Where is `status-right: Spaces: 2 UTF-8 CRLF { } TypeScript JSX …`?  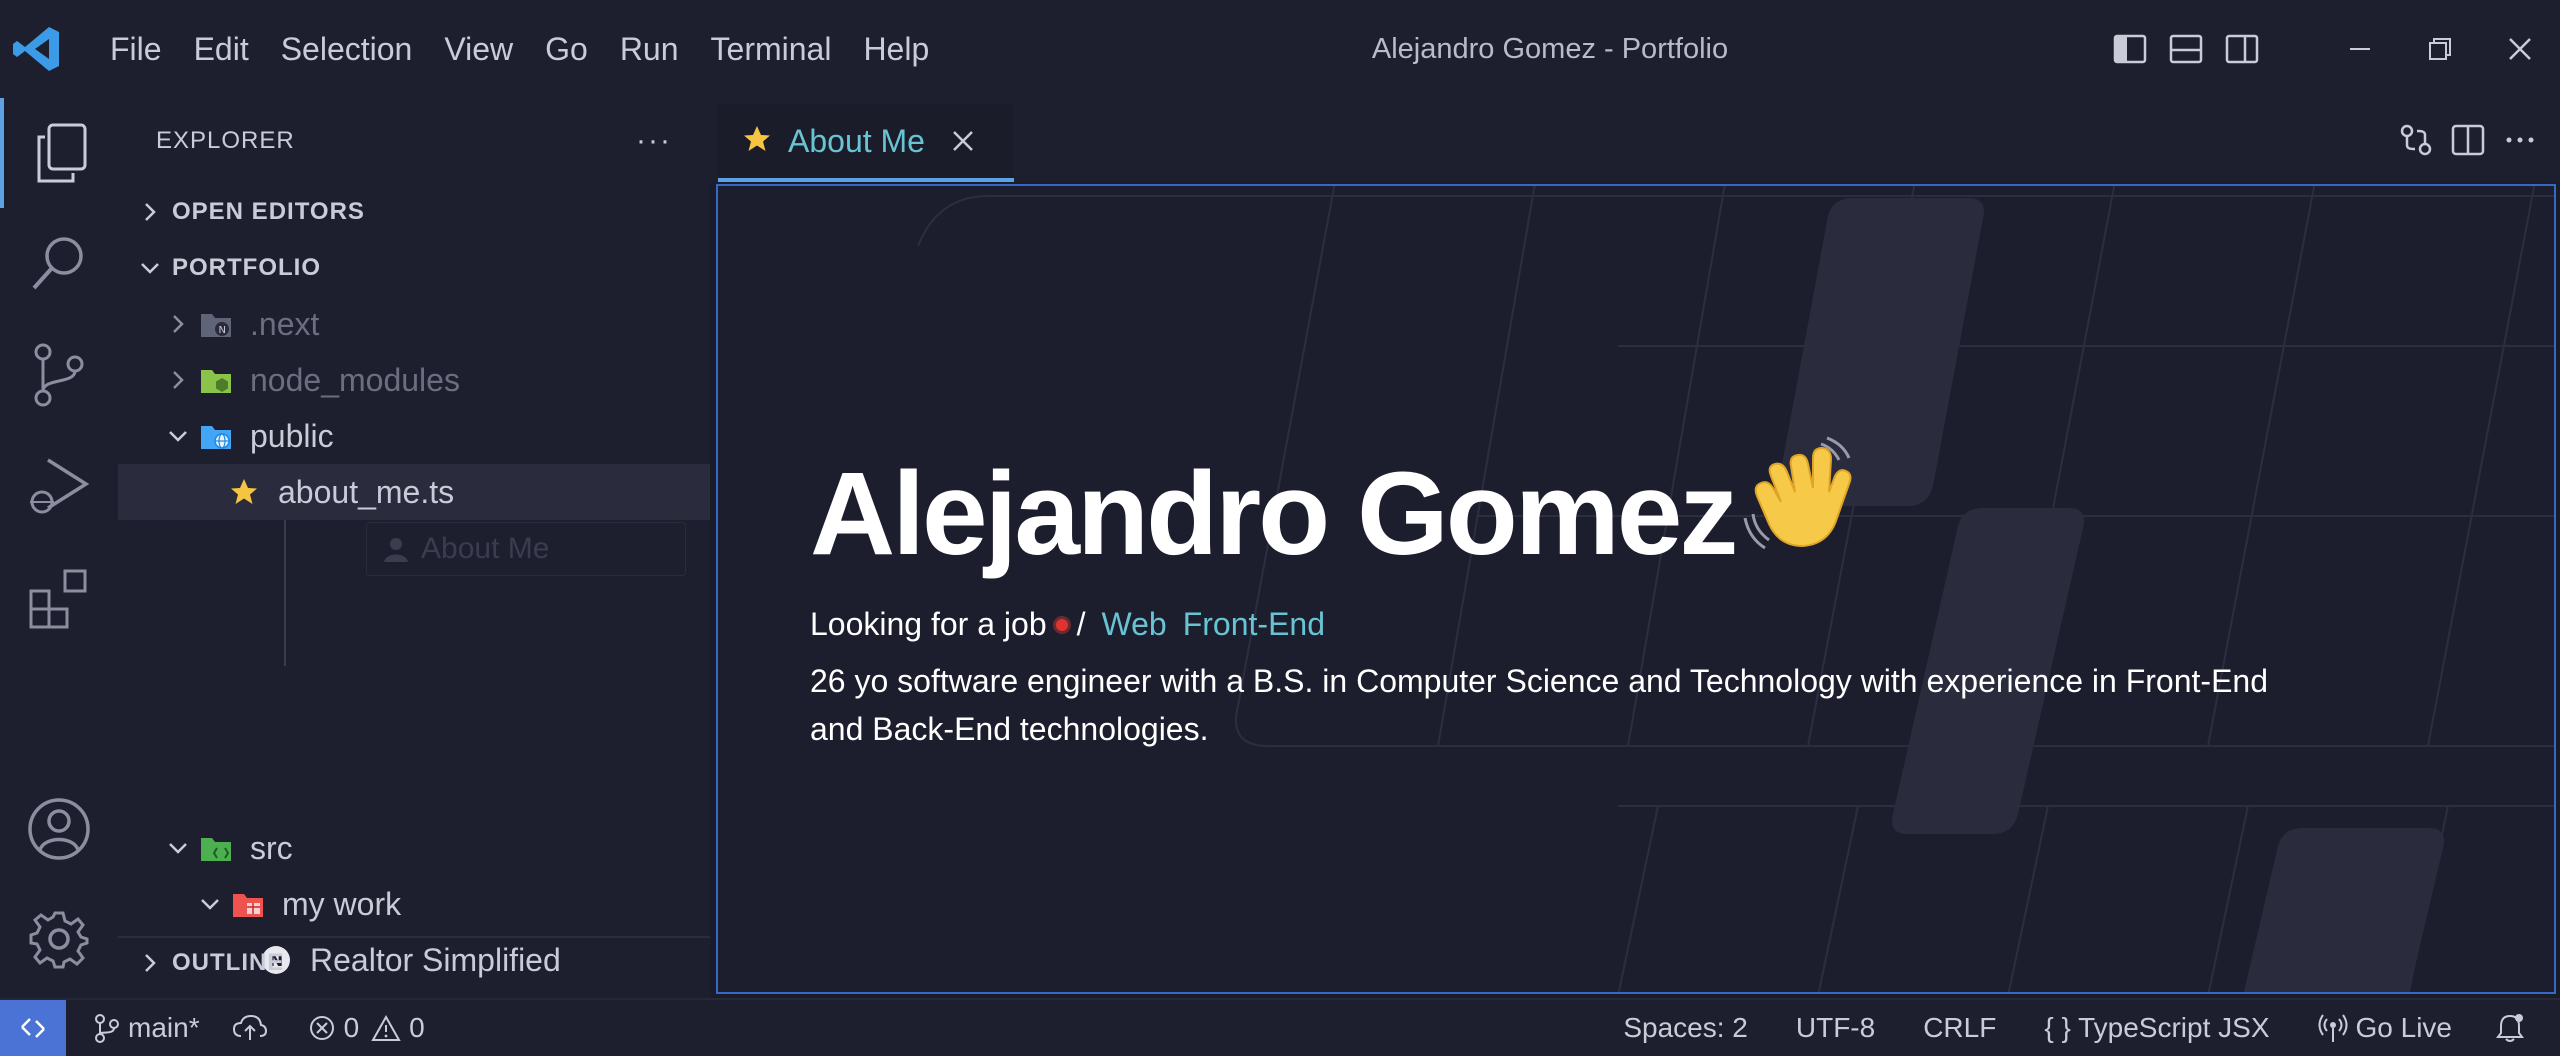 status-right: Spaces: 2 UTF-8 CRLF { } TypeScript JSX … is located at coordinates (2079, 1028).